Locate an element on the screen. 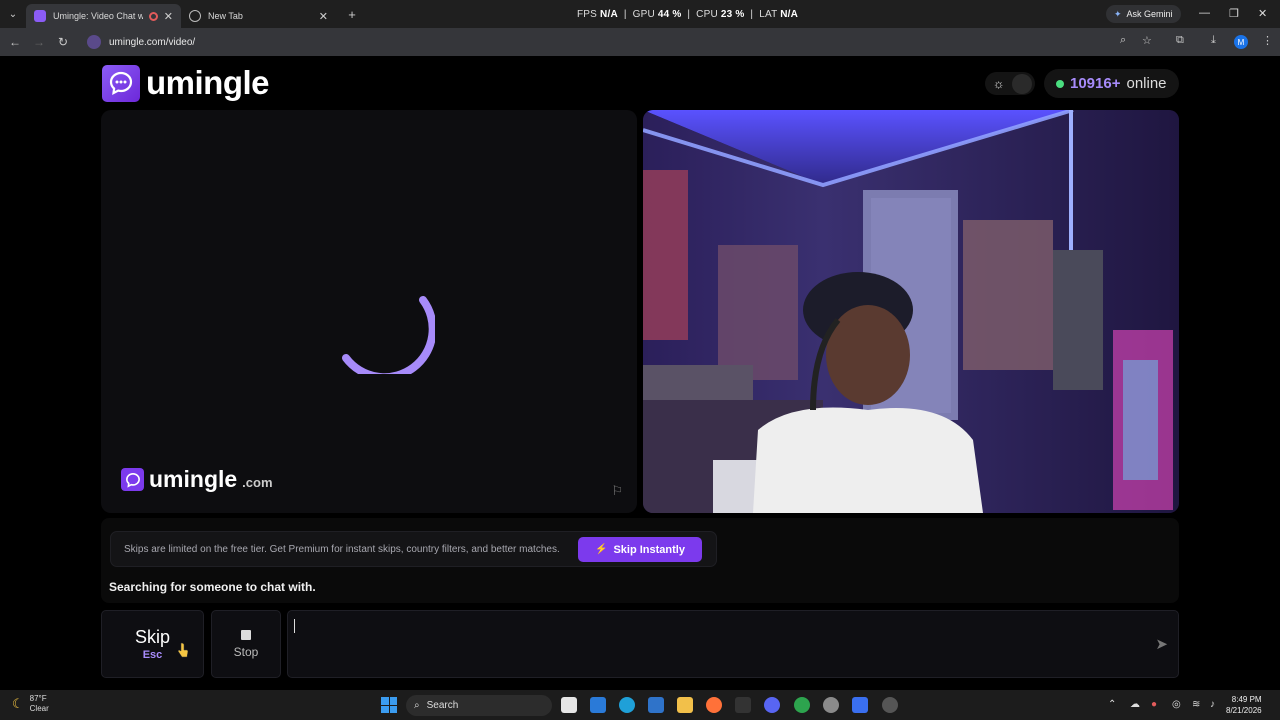 Image resolution: width=1280 pixels, height=720 pixels. outlook-icon is located at coordinates (598, 705).